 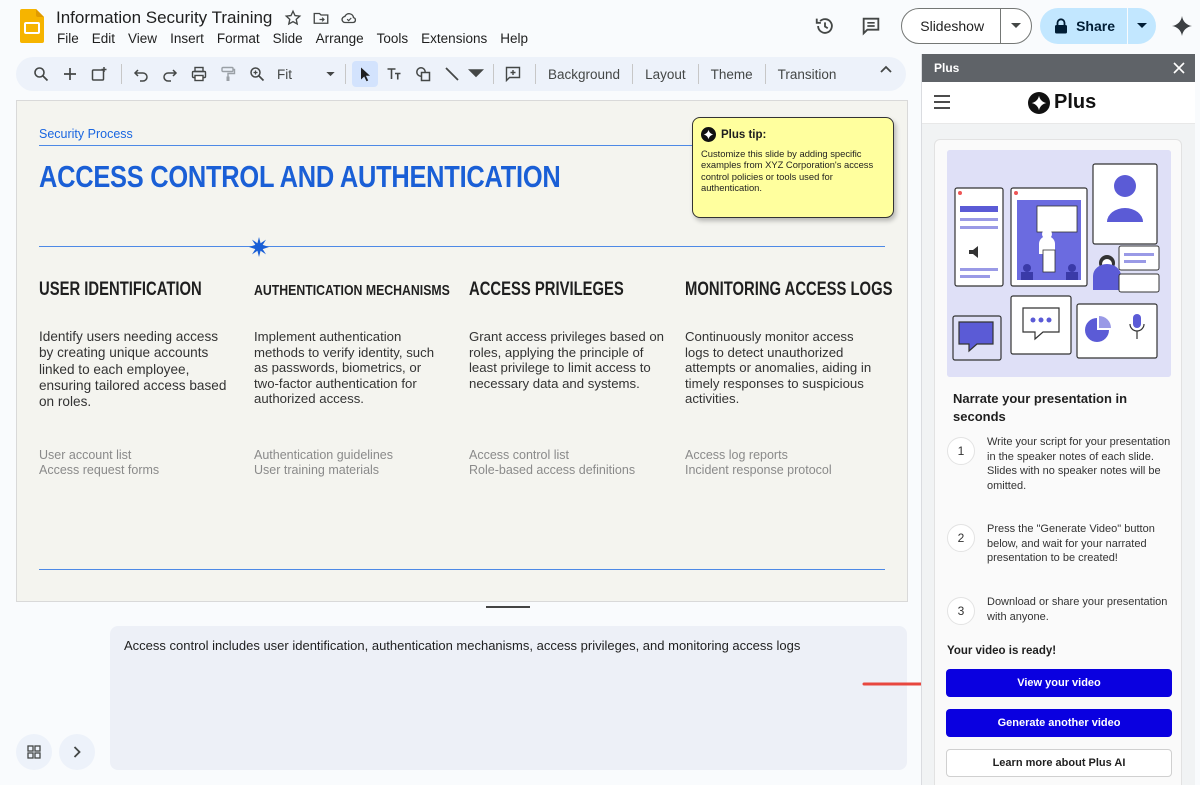 I want to click on share-button: Share, so click(x=1084, y=26).